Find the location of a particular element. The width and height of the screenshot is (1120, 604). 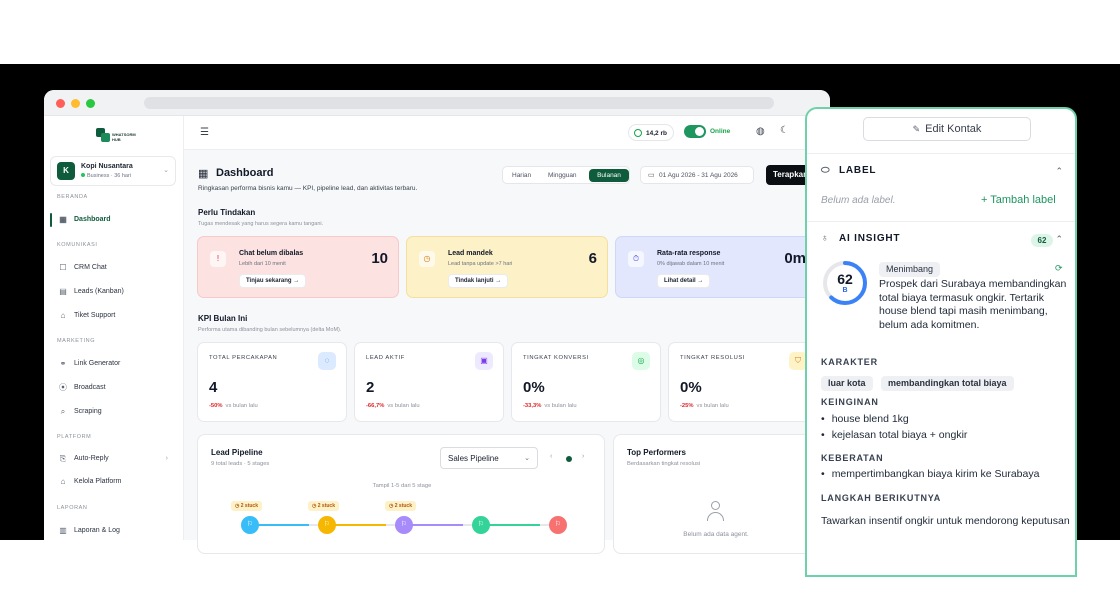

no-label-text: Belum ada label. is located at coordinates (858, 200).